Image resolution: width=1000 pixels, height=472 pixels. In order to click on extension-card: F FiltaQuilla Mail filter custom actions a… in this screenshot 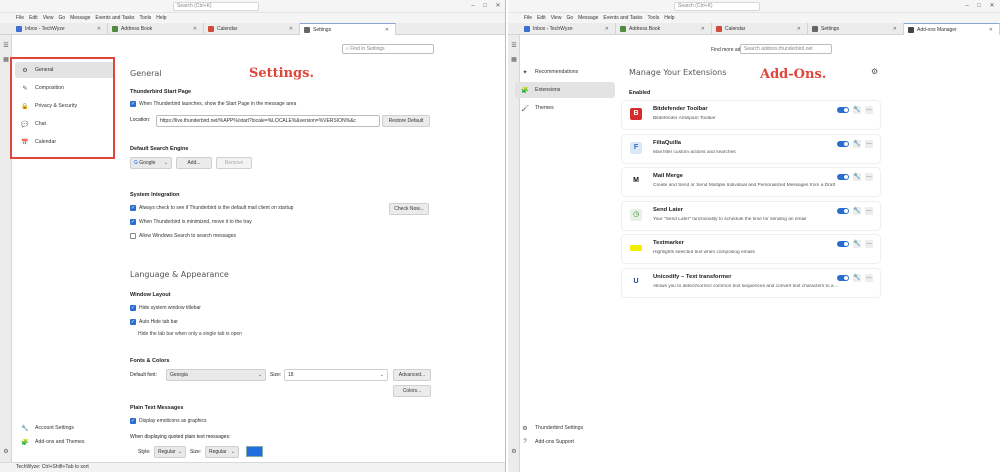, I will do `click(751, 148)`.